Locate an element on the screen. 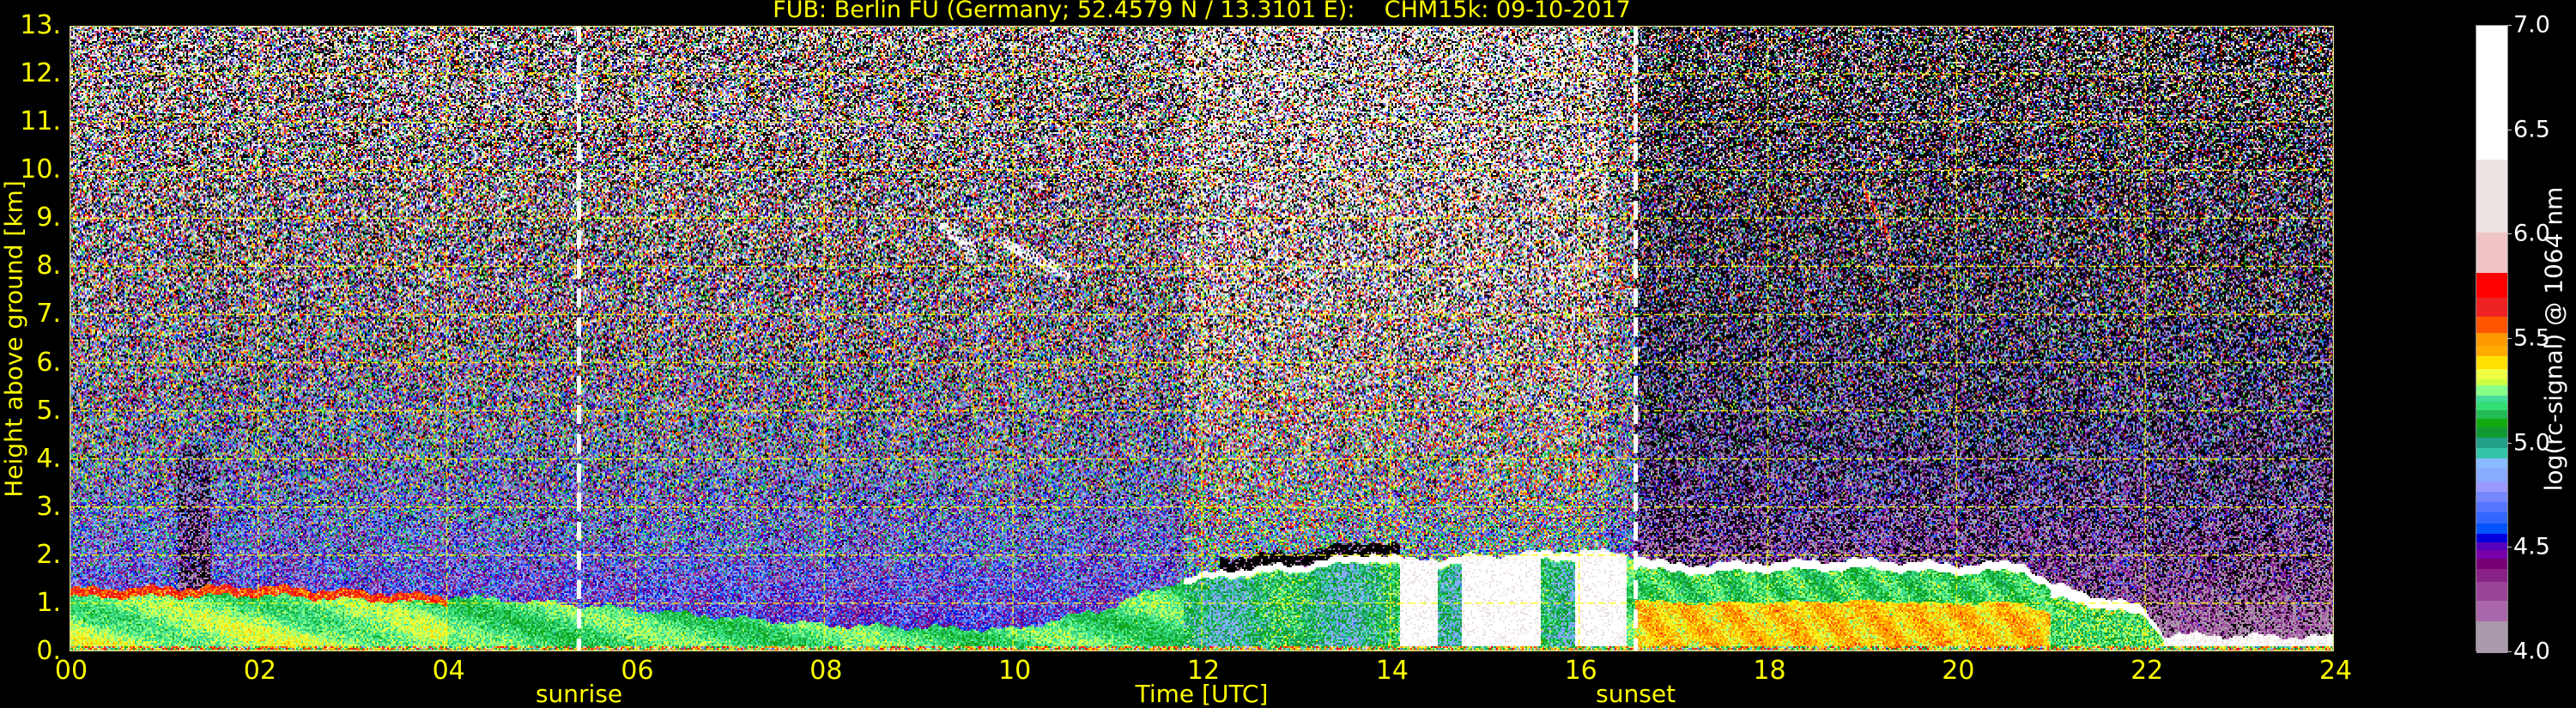 The height and width of the screenshot is (708, 2576). y-tick-label: 2. is located at coordinates (48, 554).